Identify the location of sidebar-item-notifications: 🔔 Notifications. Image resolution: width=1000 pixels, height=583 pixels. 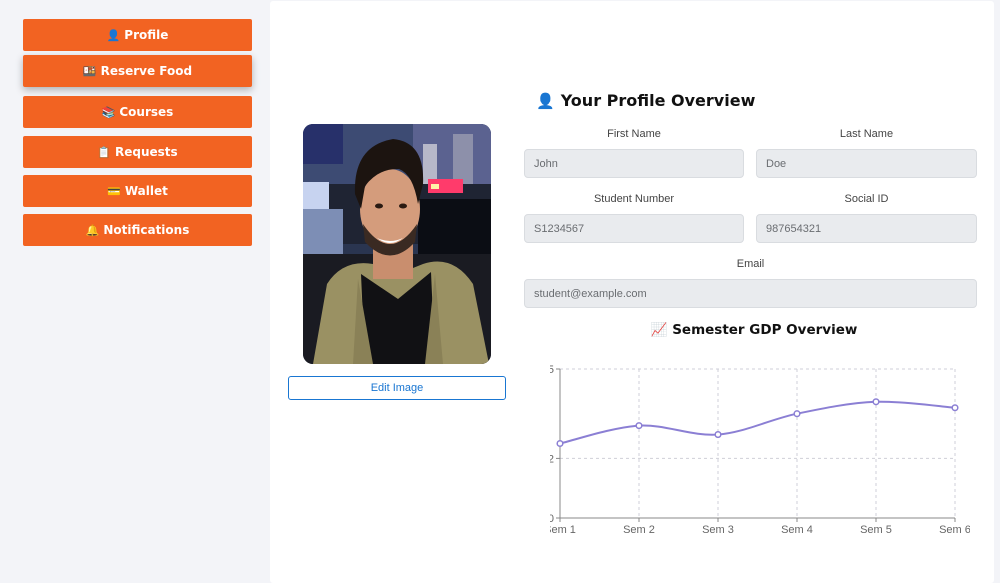
(137, 230).